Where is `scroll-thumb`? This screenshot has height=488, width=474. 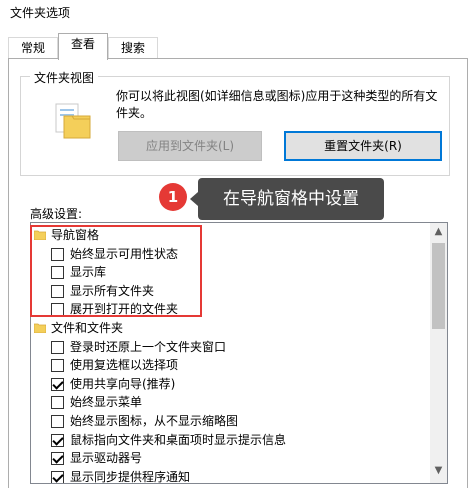 scroll-thumb is located at coordinates (438, 286).